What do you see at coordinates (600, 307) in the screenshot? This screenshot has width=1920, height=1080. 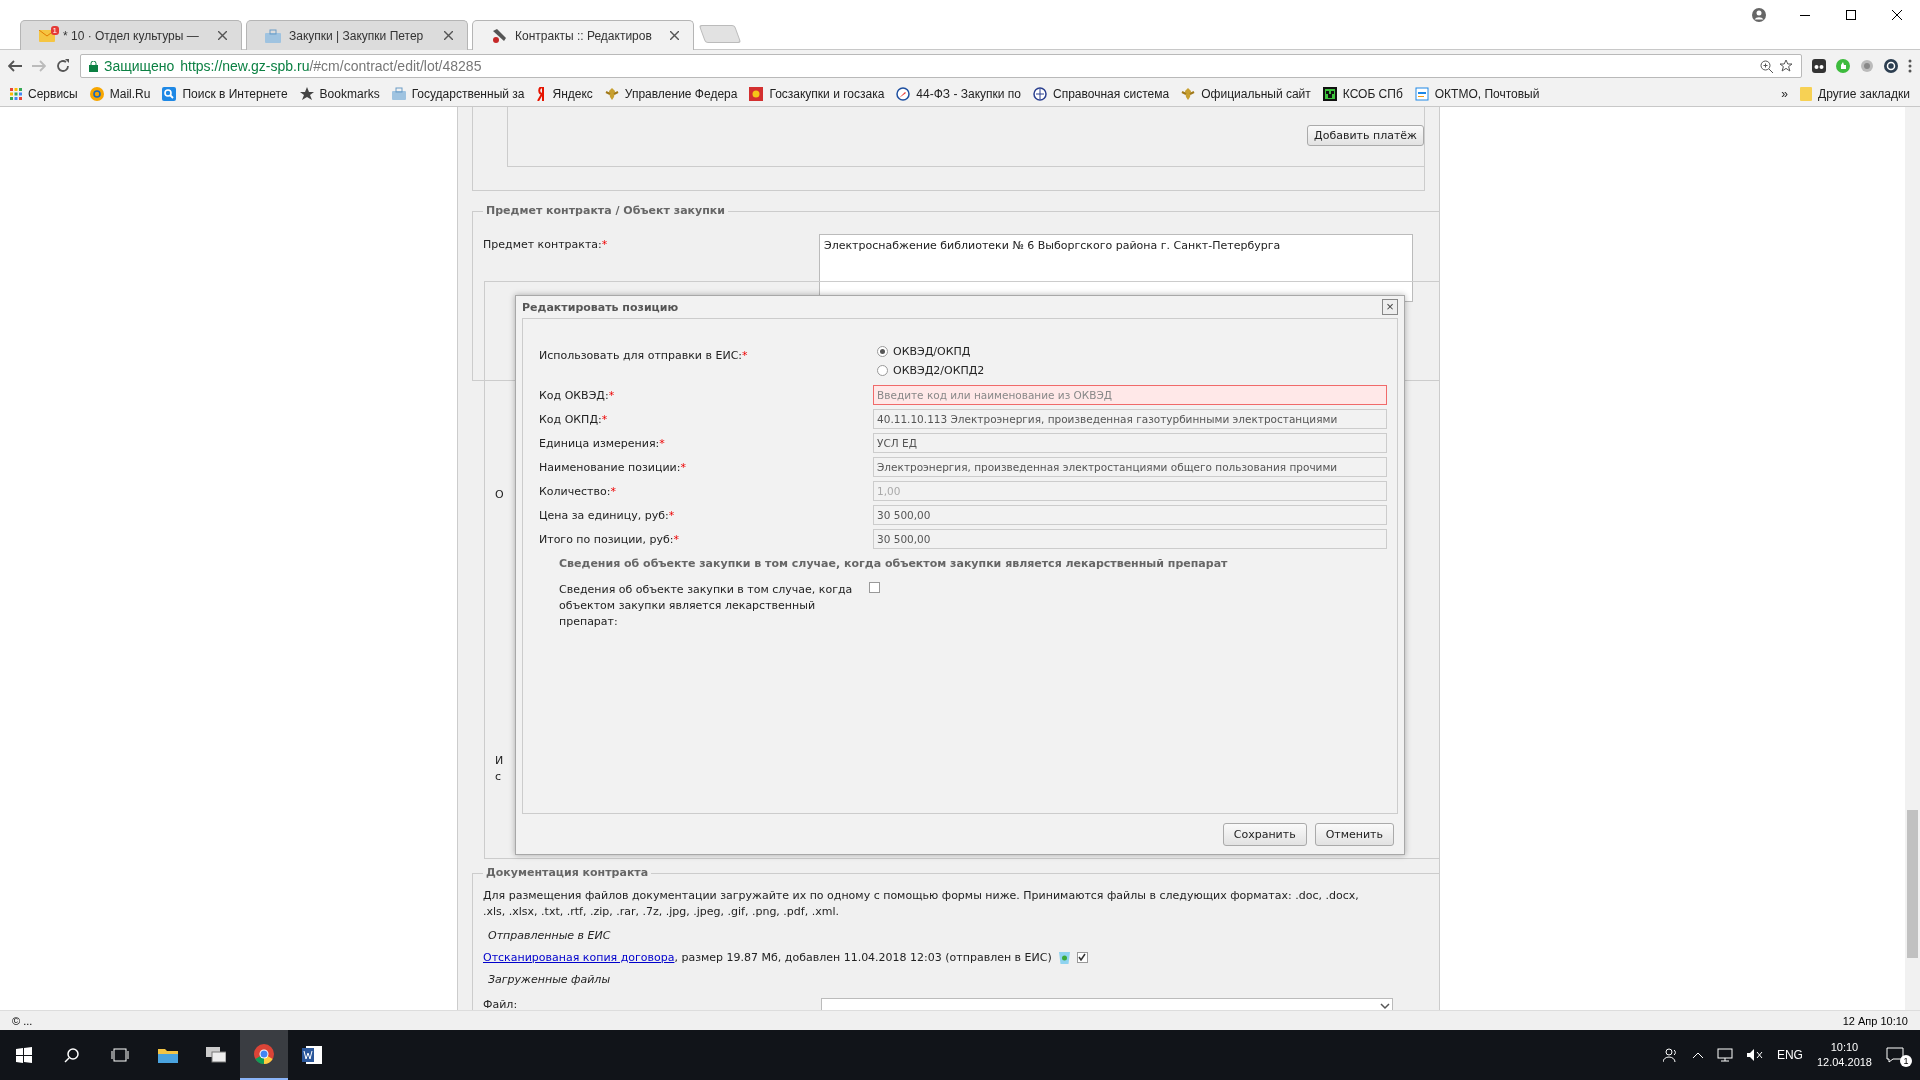 I see `dialog-title: Редактировать позицию` at bounding box center [600, 307].